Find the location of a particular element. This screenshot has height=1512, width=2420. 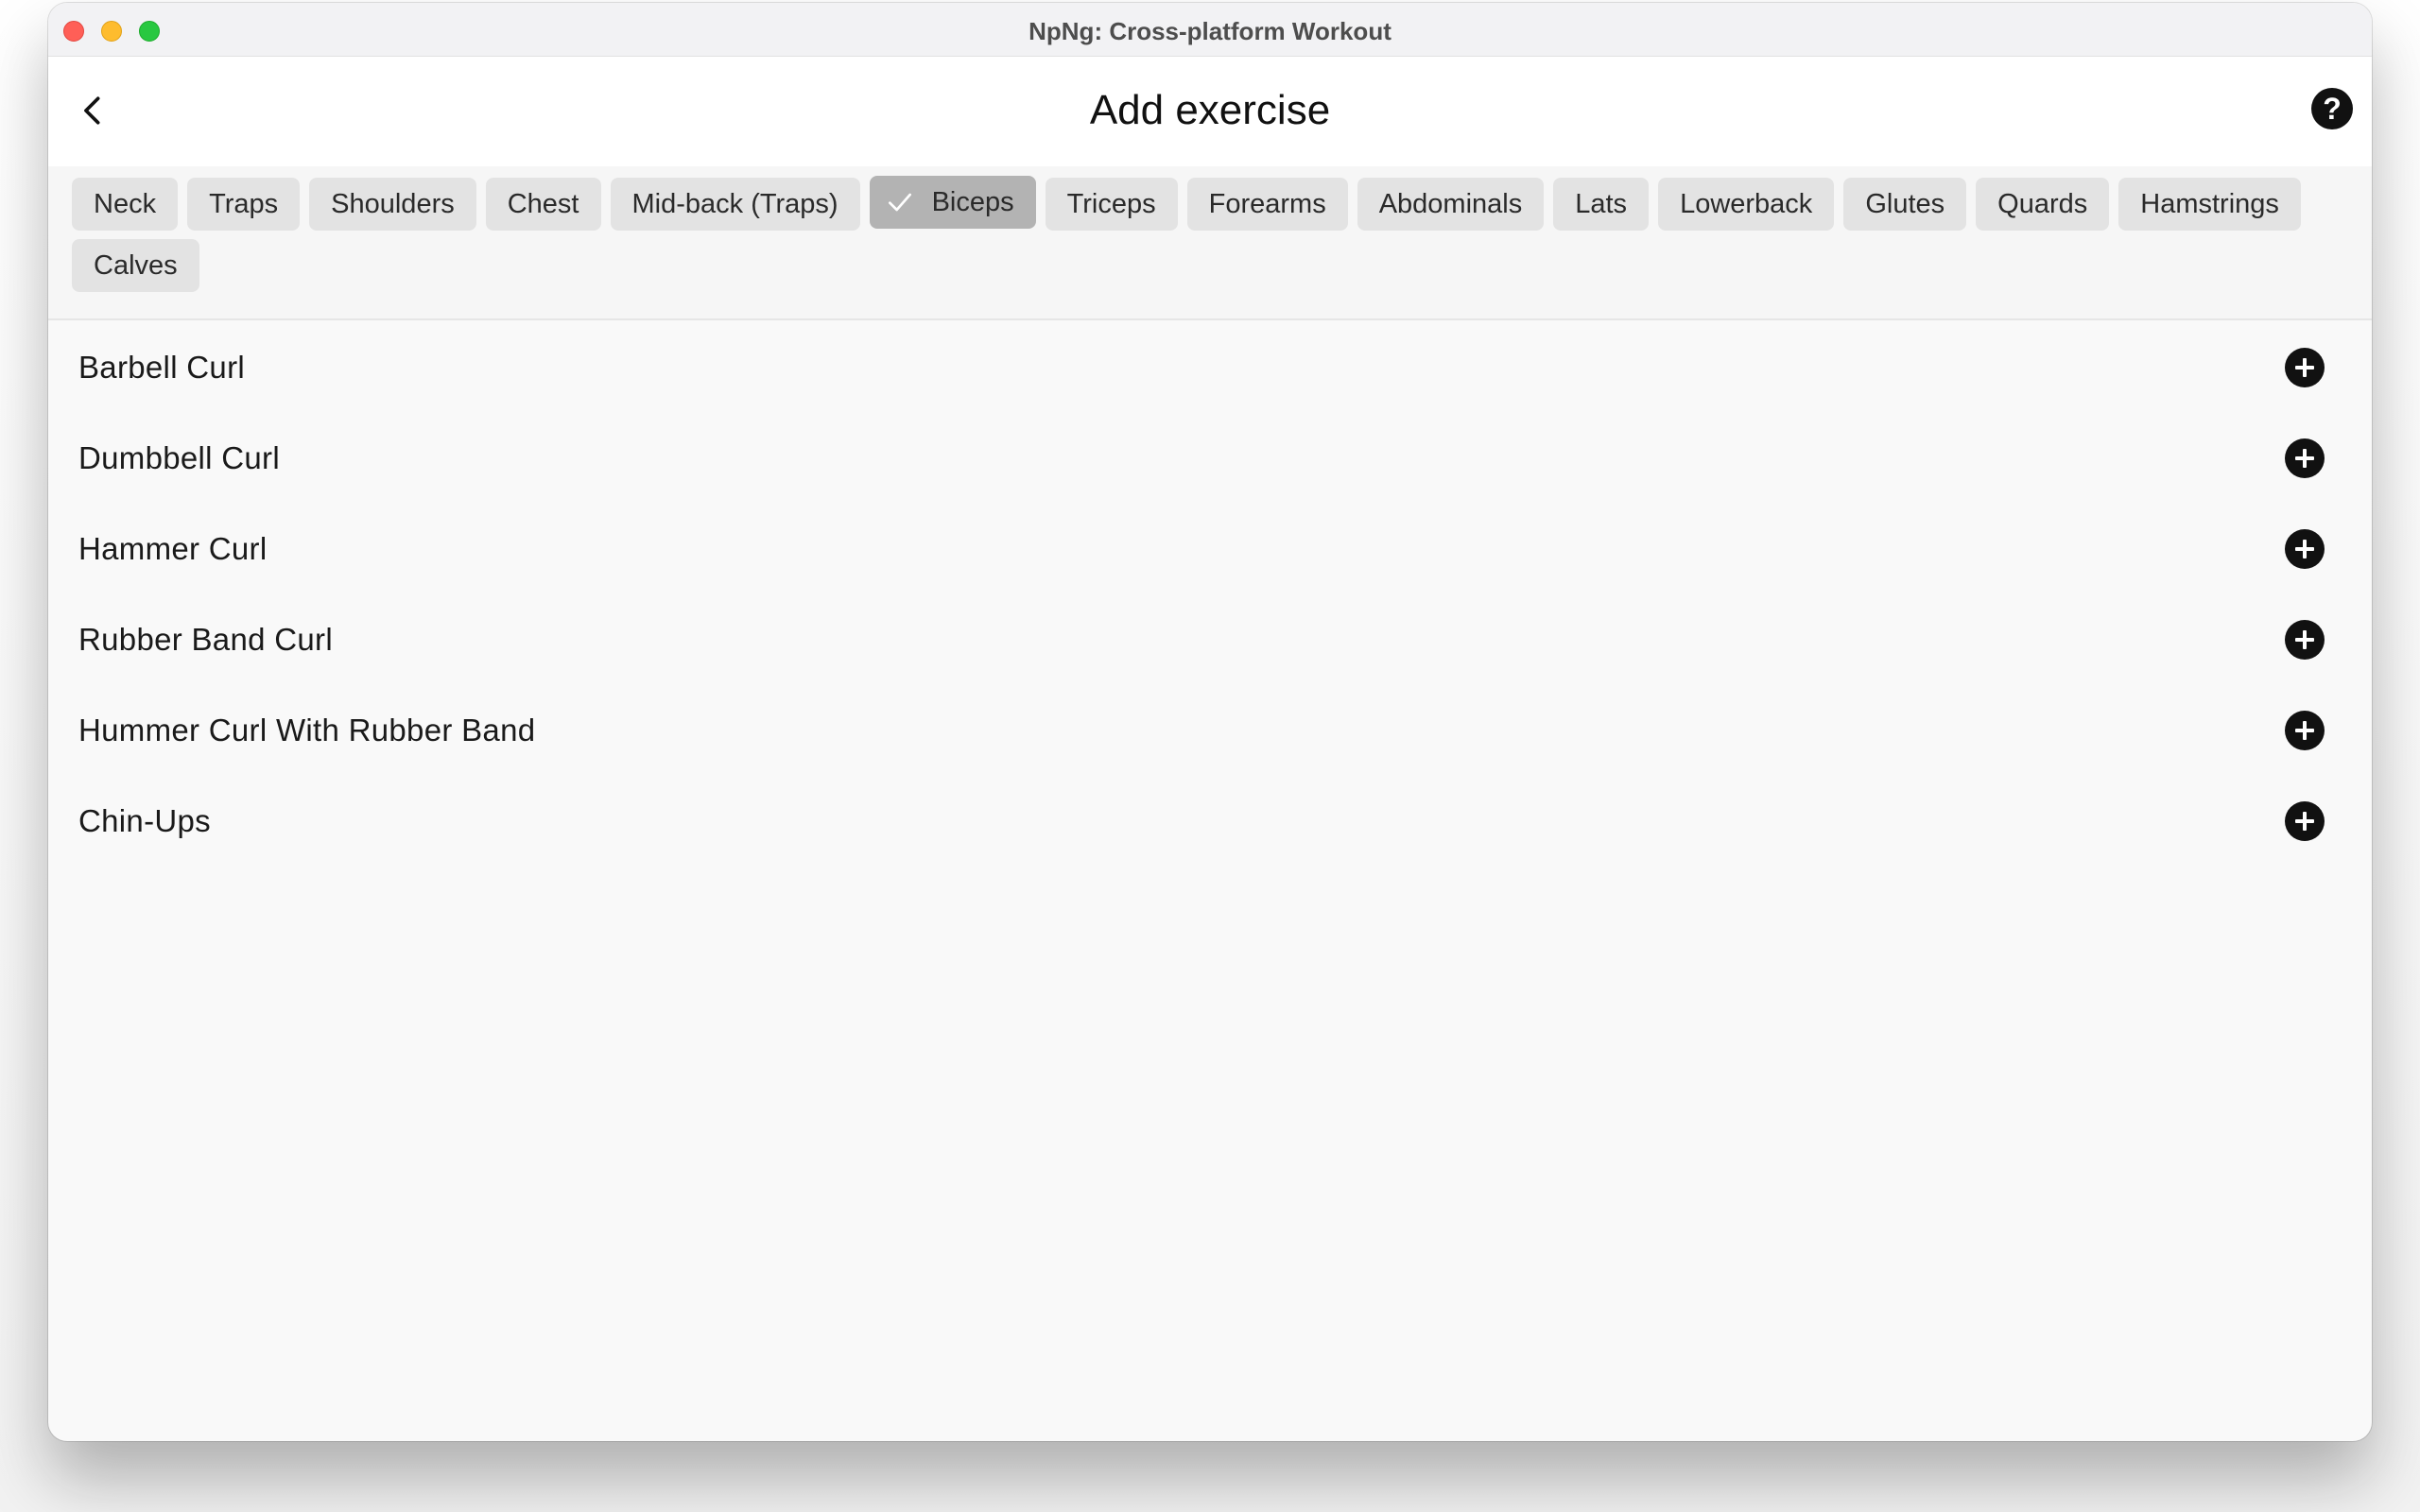

filter-chip-label: Biceps is located at coordinates (972, 201).